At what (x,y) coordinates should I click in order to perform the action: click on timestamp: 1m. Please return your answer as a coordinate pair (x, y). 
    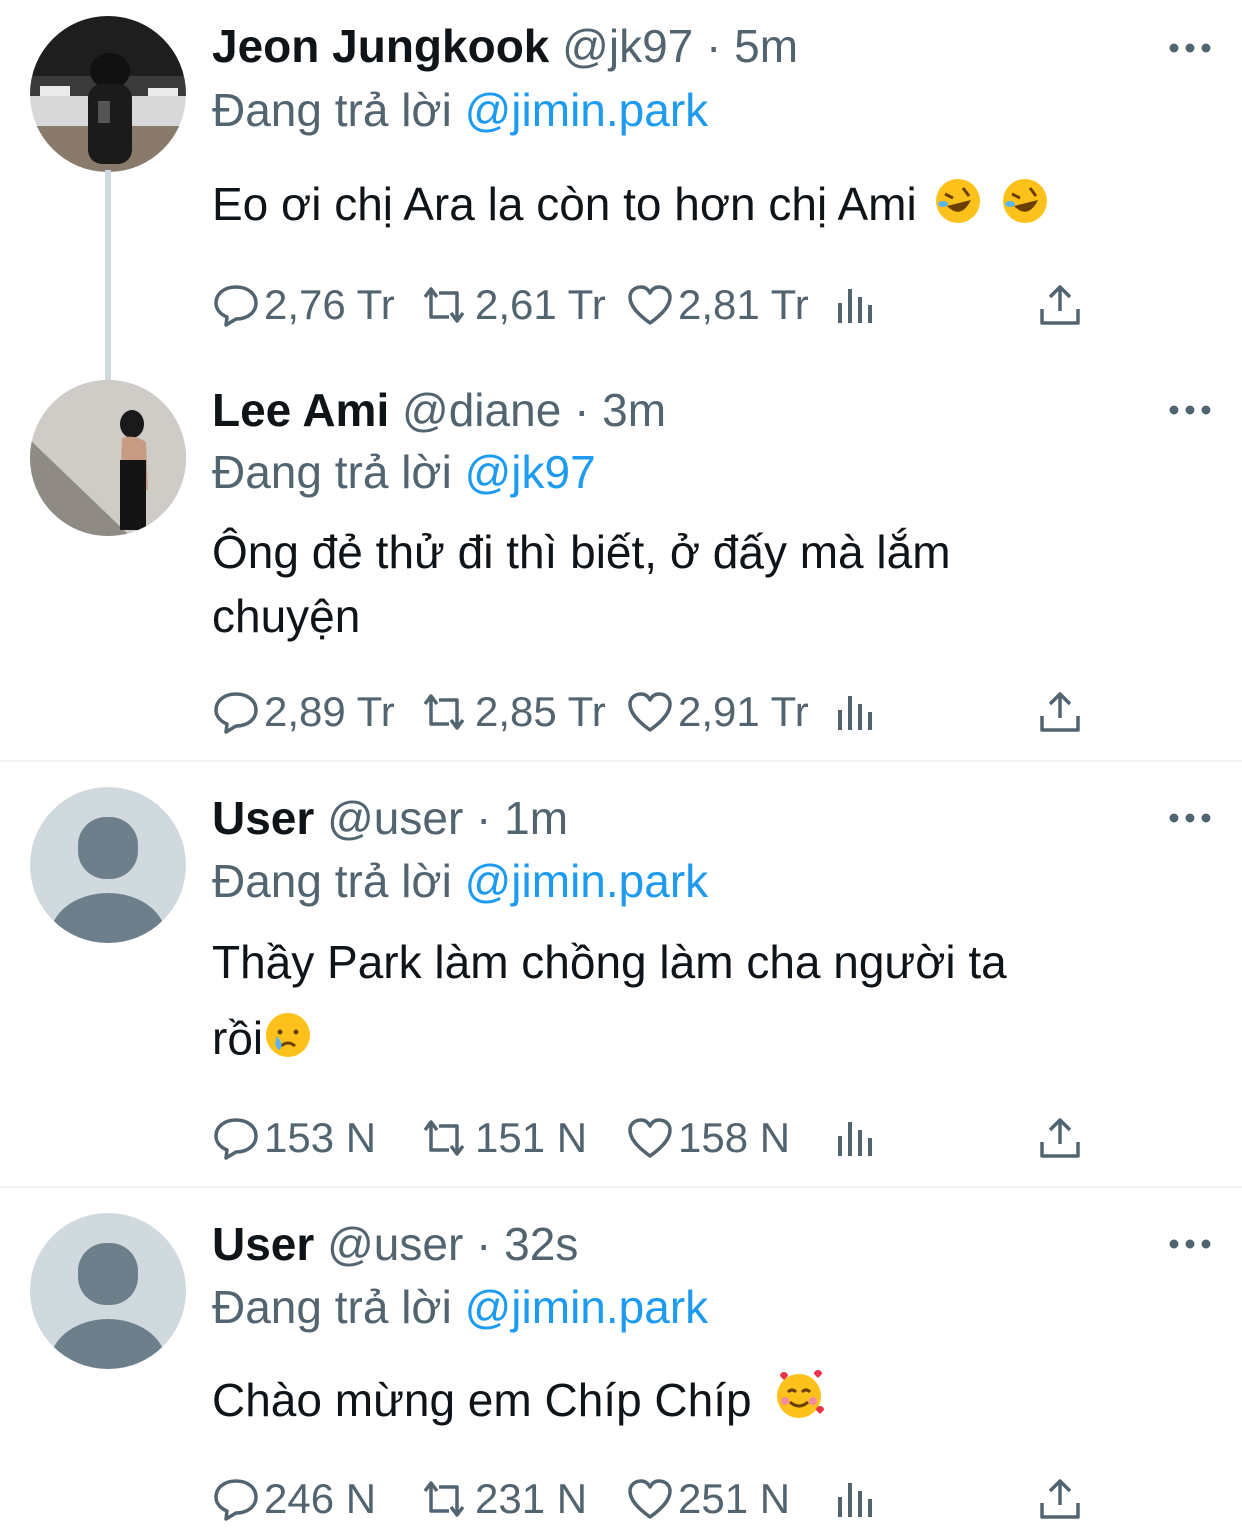
    Looking at the image, I should click on (536, 818).